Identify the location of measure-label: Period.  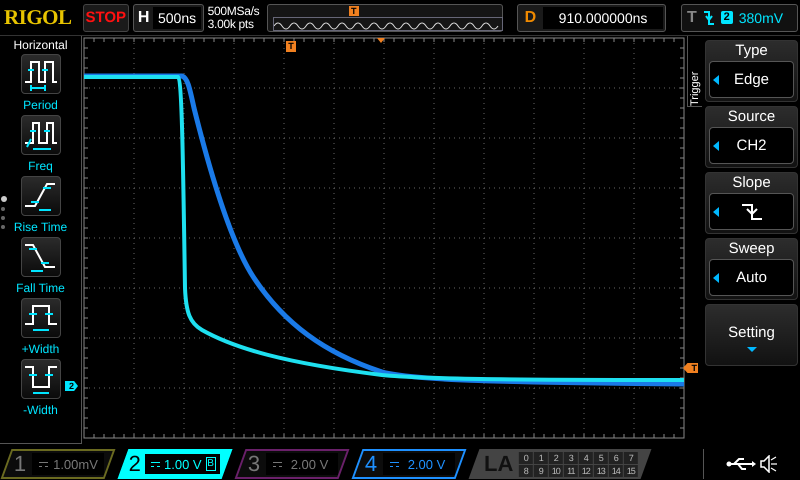
(40, 105).